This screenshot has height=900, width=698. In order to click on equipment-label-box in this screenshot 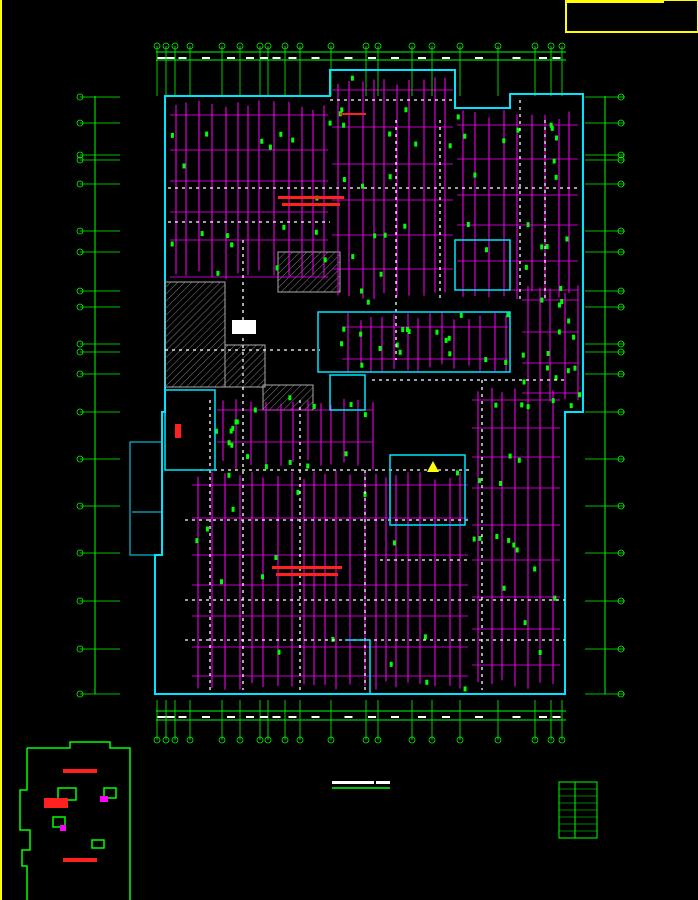, I will do `click(244, 327)`.